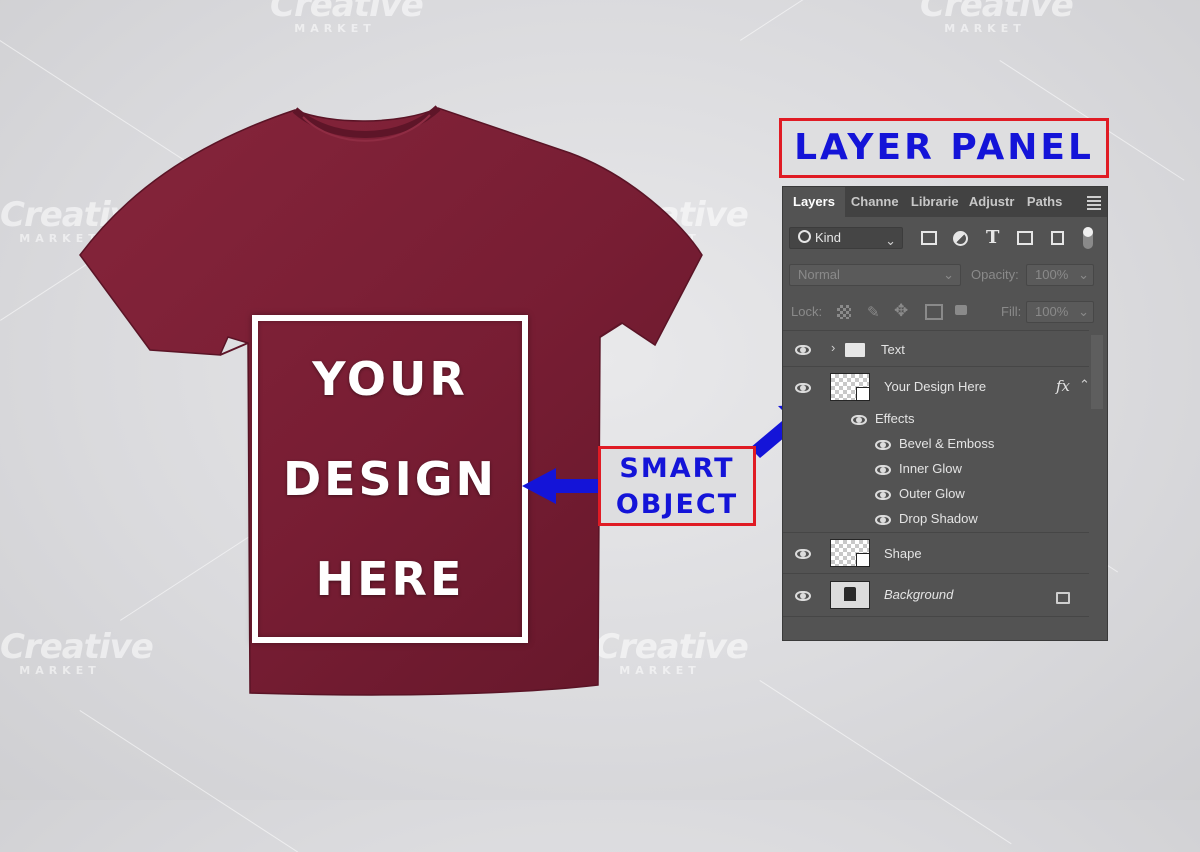  I want to click on opacity-value: 100%, so click(1052, 274).